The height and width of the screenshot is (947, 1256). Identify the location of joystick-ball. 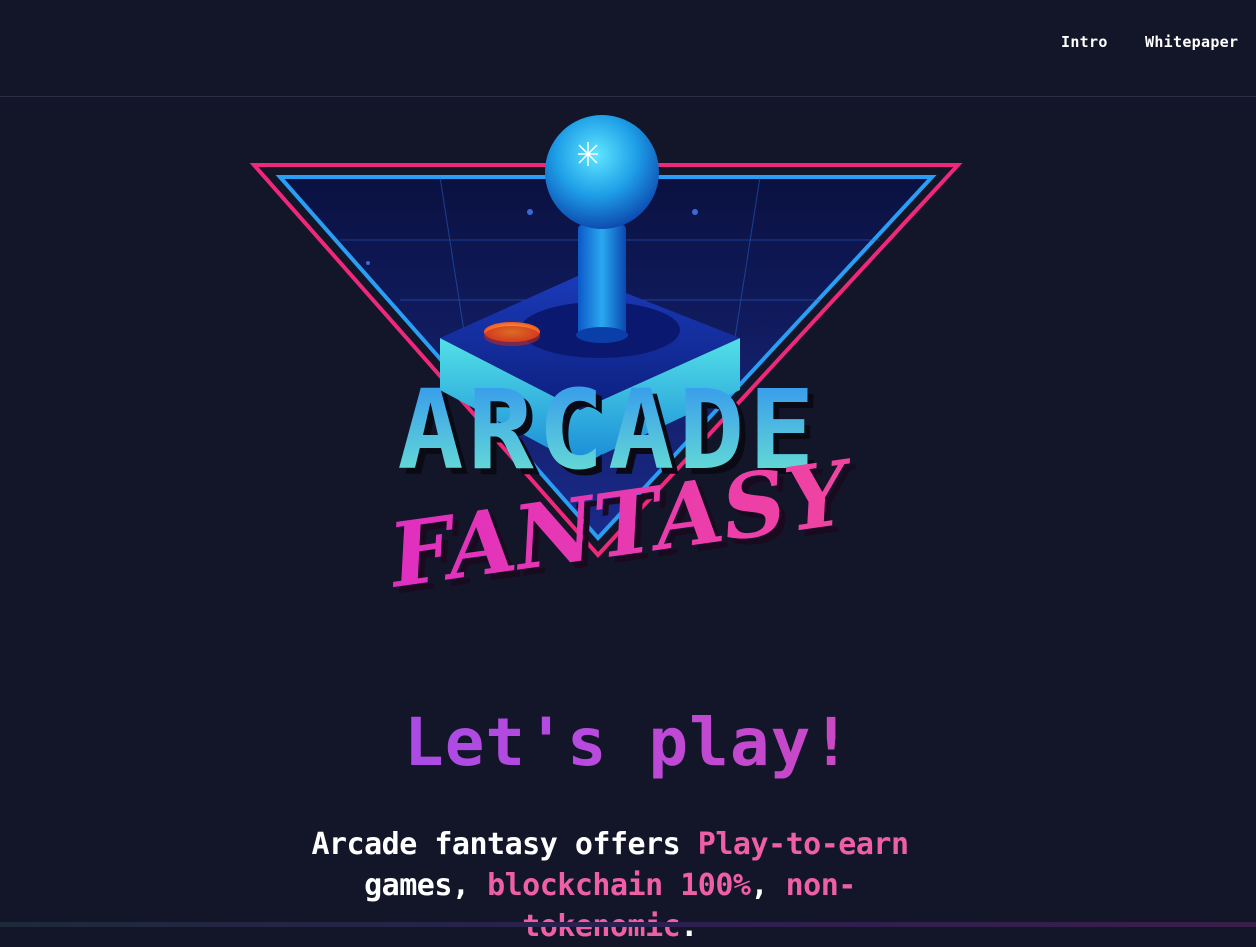
(602, 172).